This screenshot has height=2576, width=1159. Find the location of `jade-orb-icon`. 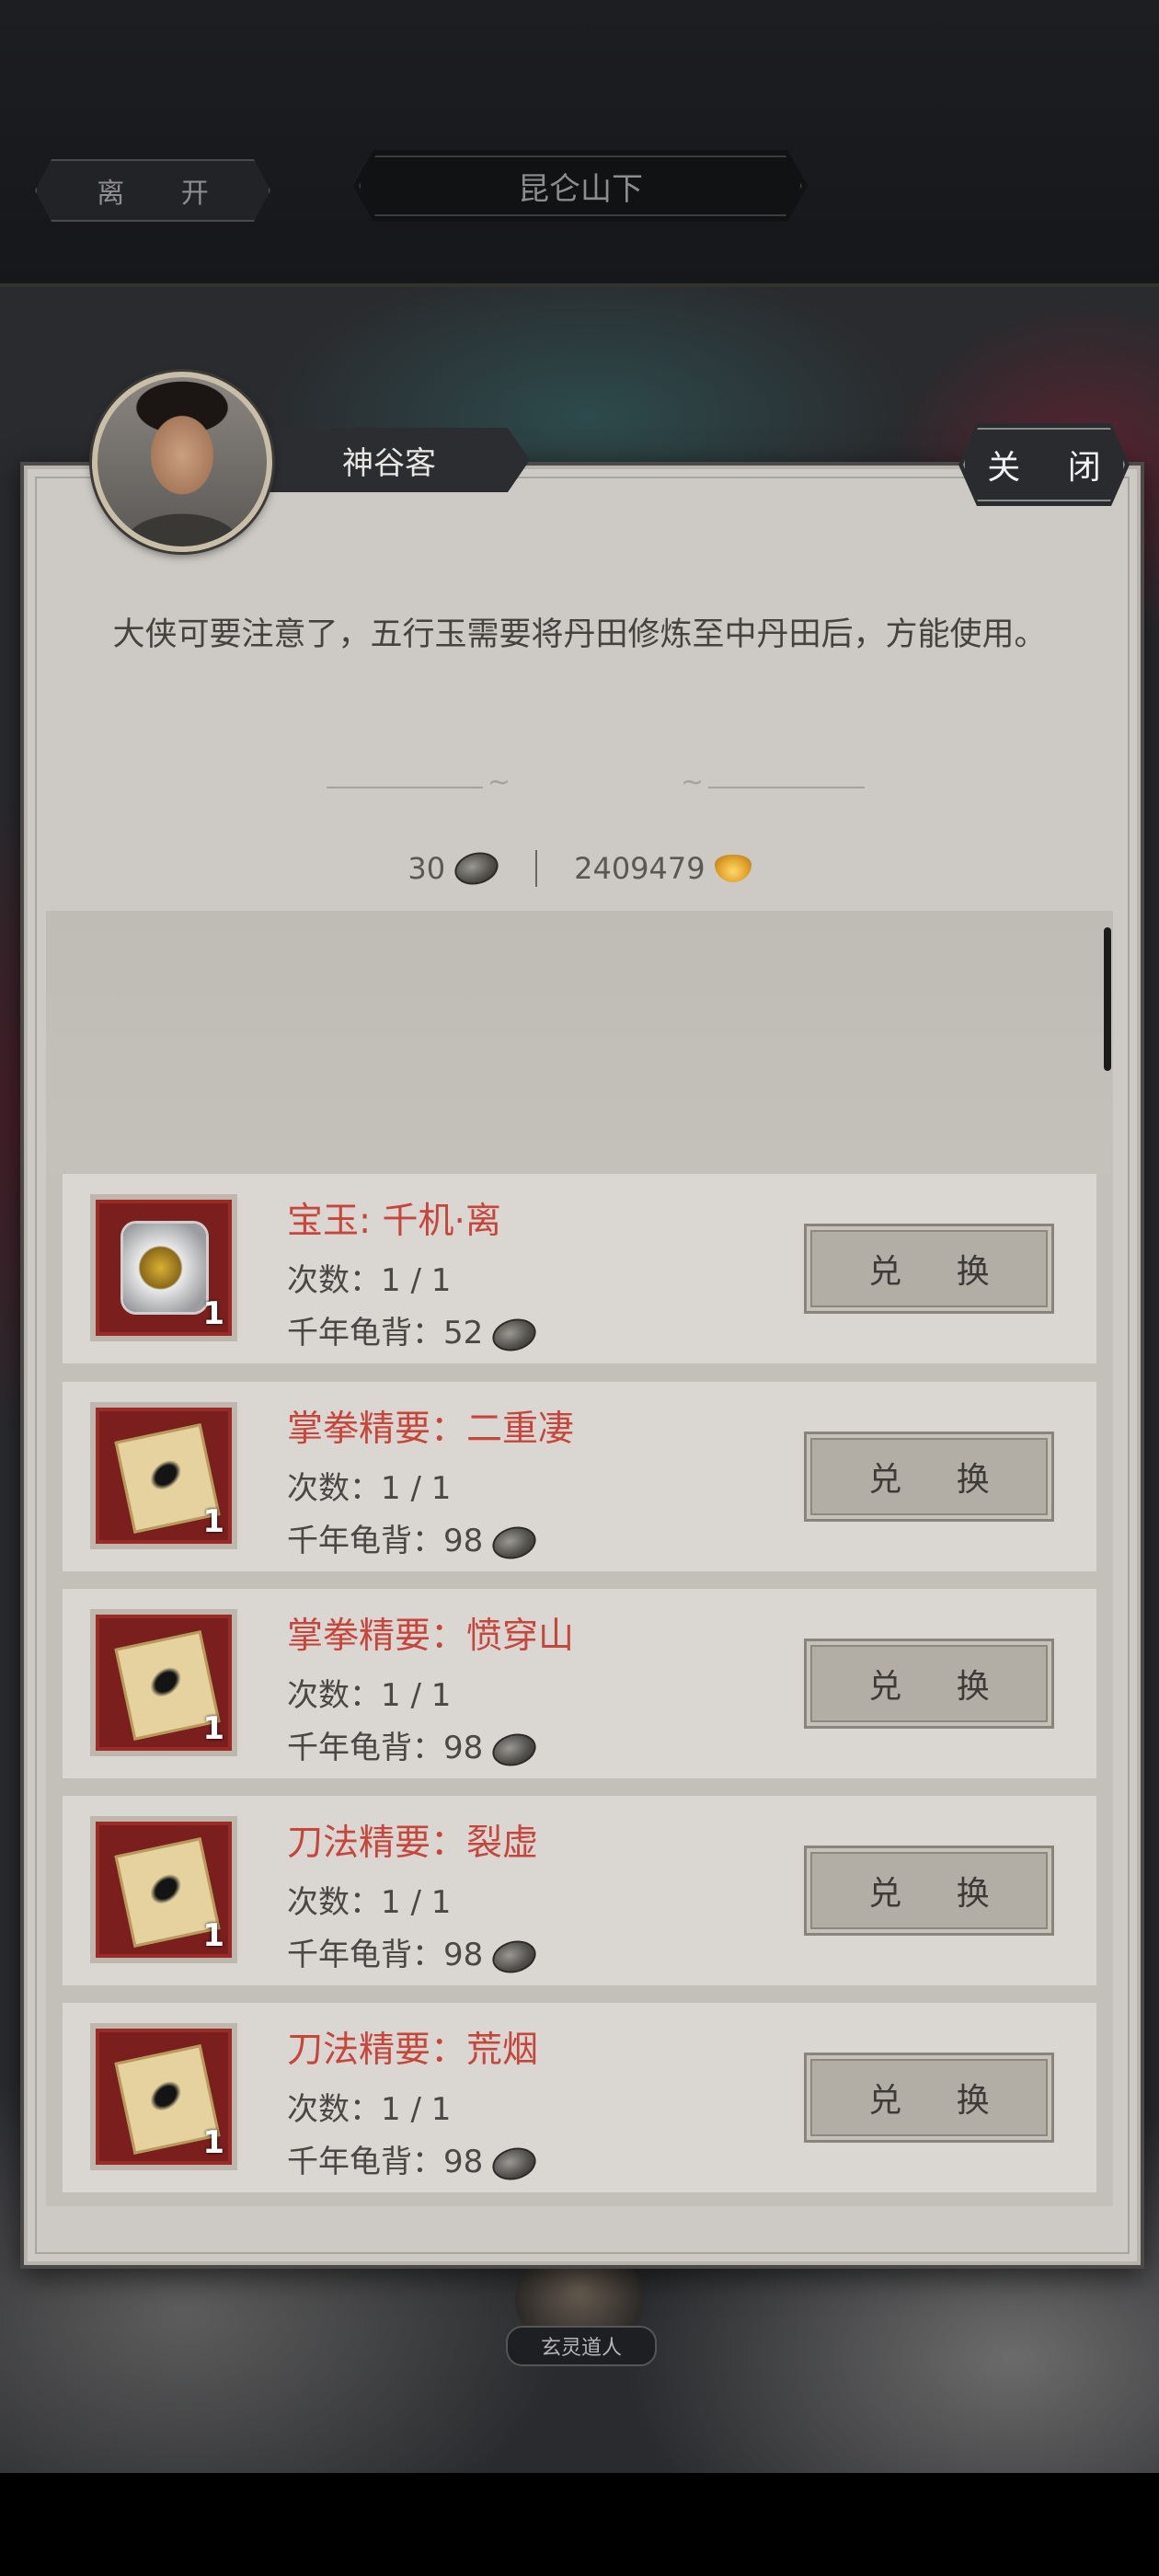

jade-orb-icon is located at coordinates (164, 1268).